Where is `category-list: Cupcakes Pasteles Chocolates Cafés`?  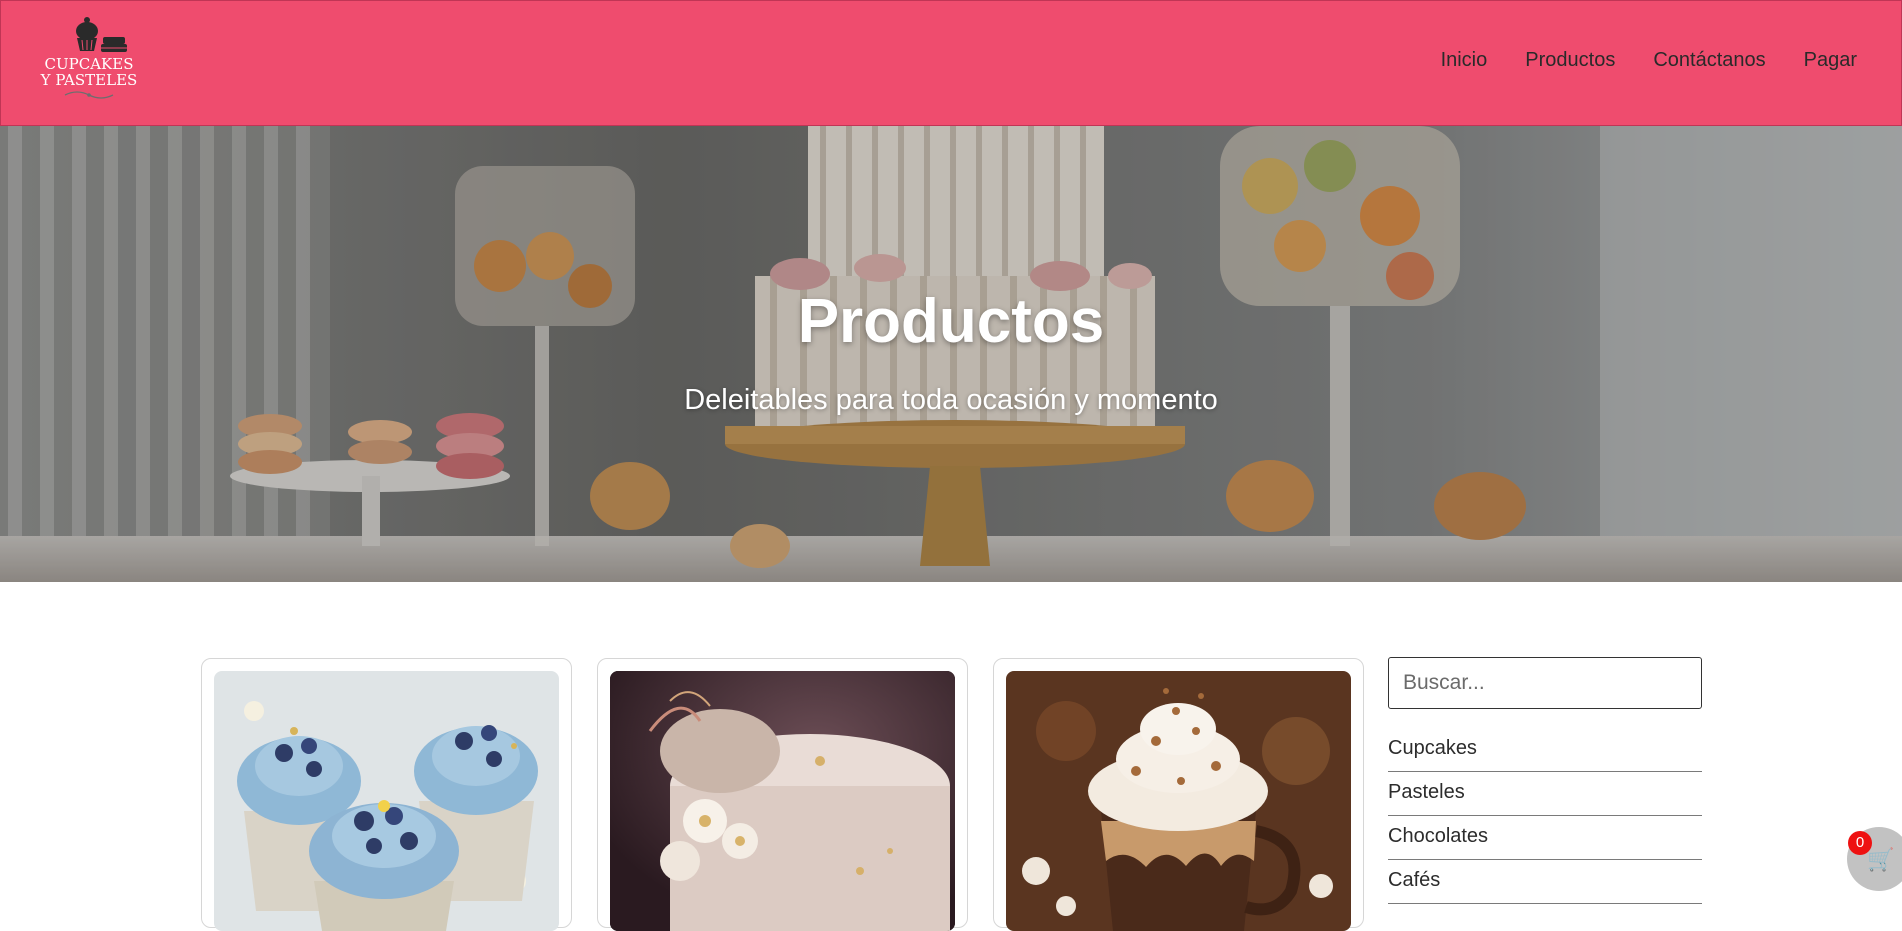 category-list: Cupcakes Pasteles Chocolates Cafés is located at coordinates (1545, 816).